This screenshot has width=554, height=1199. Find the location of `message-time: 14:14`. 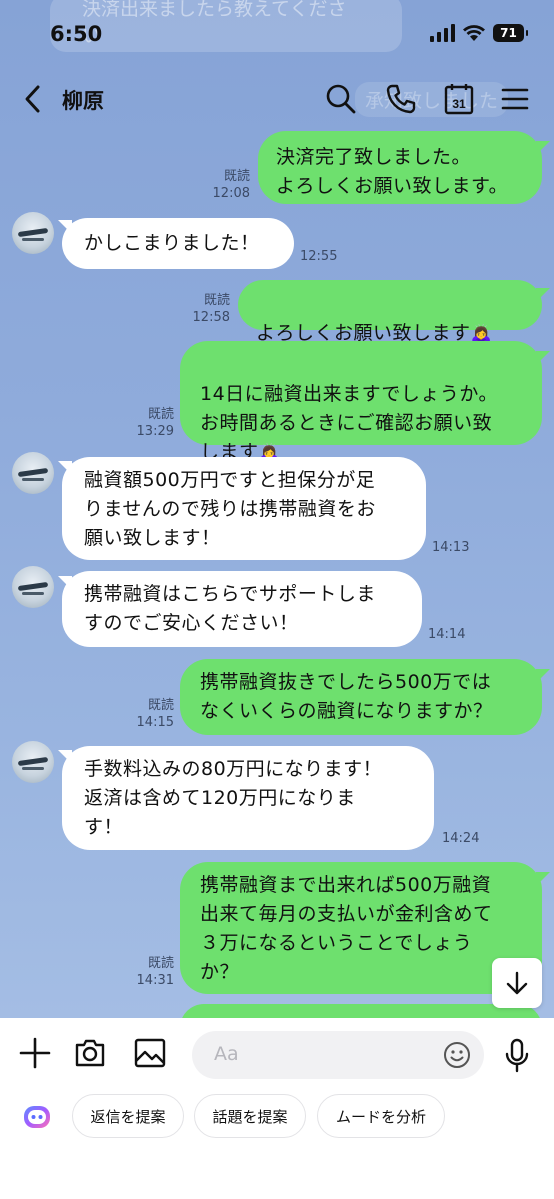

message-time: 14:14 is located at coordinates (447, 634).